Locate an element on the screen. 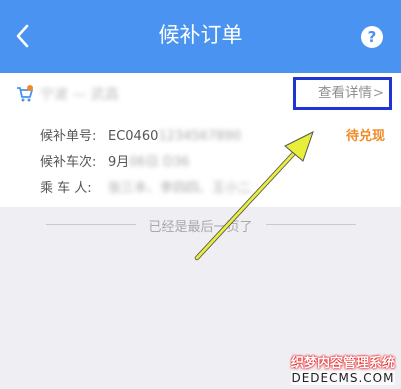 This screenshot has height=389, width=401. chevron-right-icon: > is located at coordinates (378, 93).